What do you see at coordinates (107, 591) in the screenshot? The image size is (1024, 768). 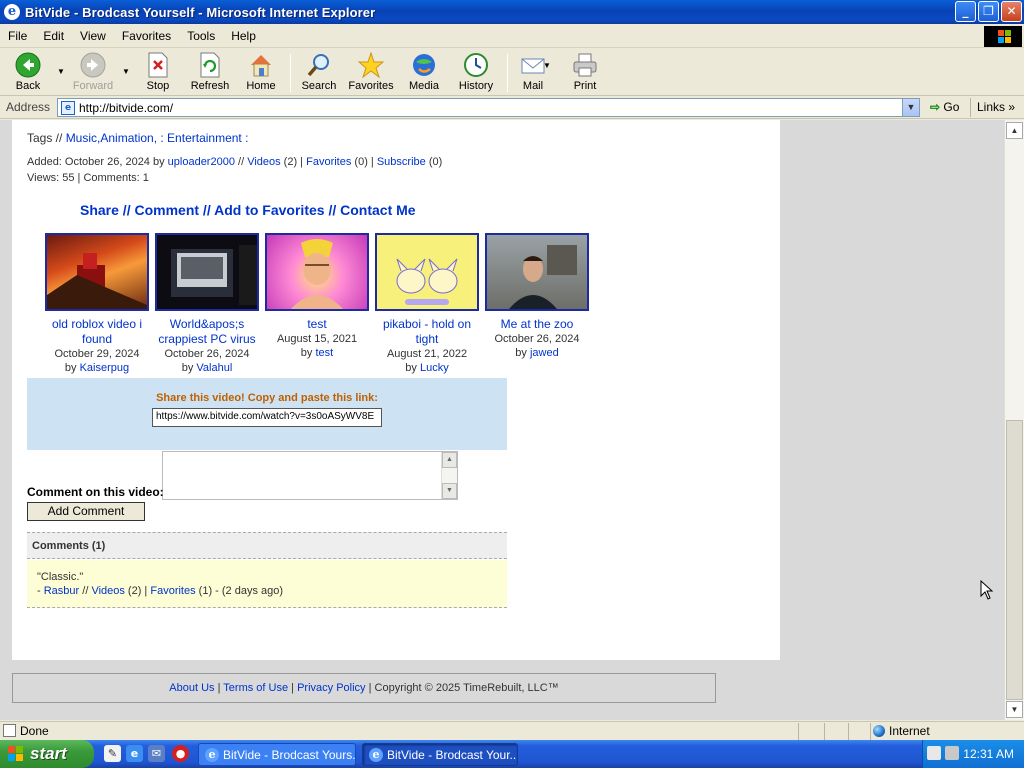 I see `commenter-videos-link: Videos` at bounding box center [107, 591].